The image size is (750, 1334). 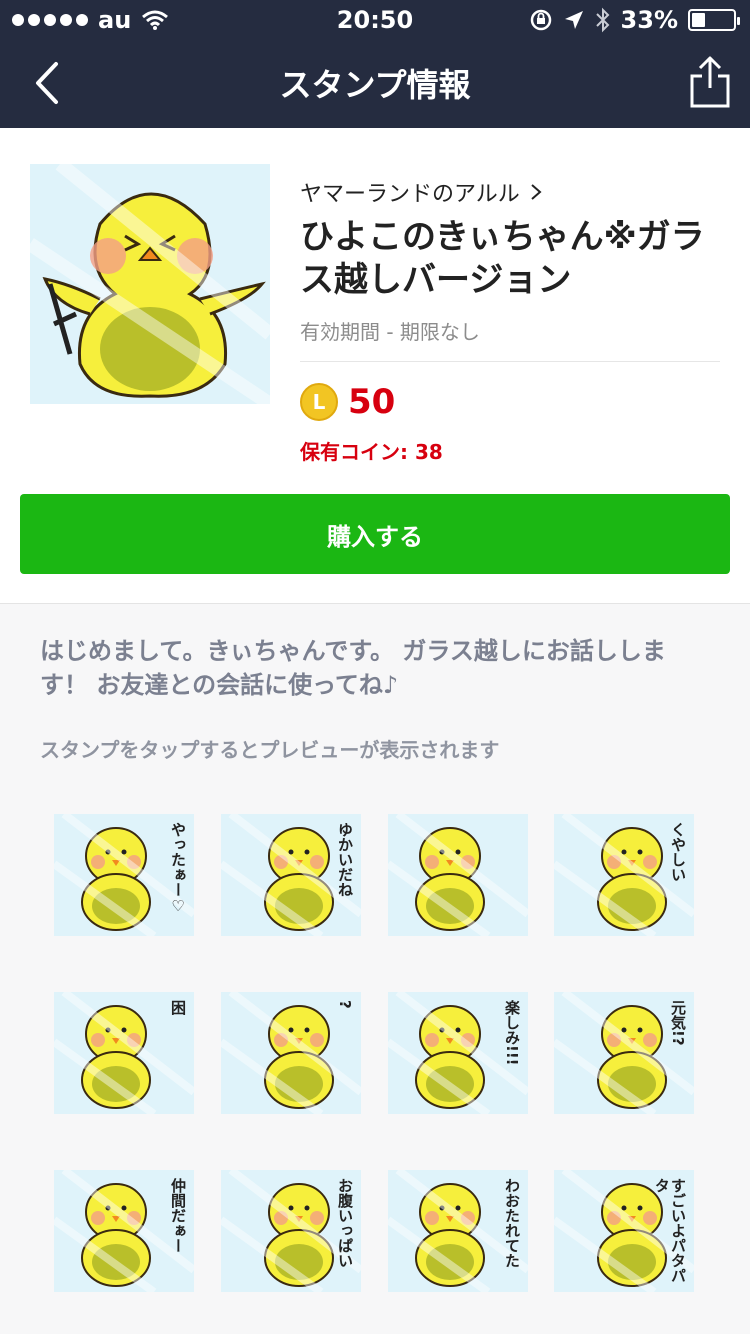 I want to click on page-title: スタンプ情報, so click(x=375, y=85).